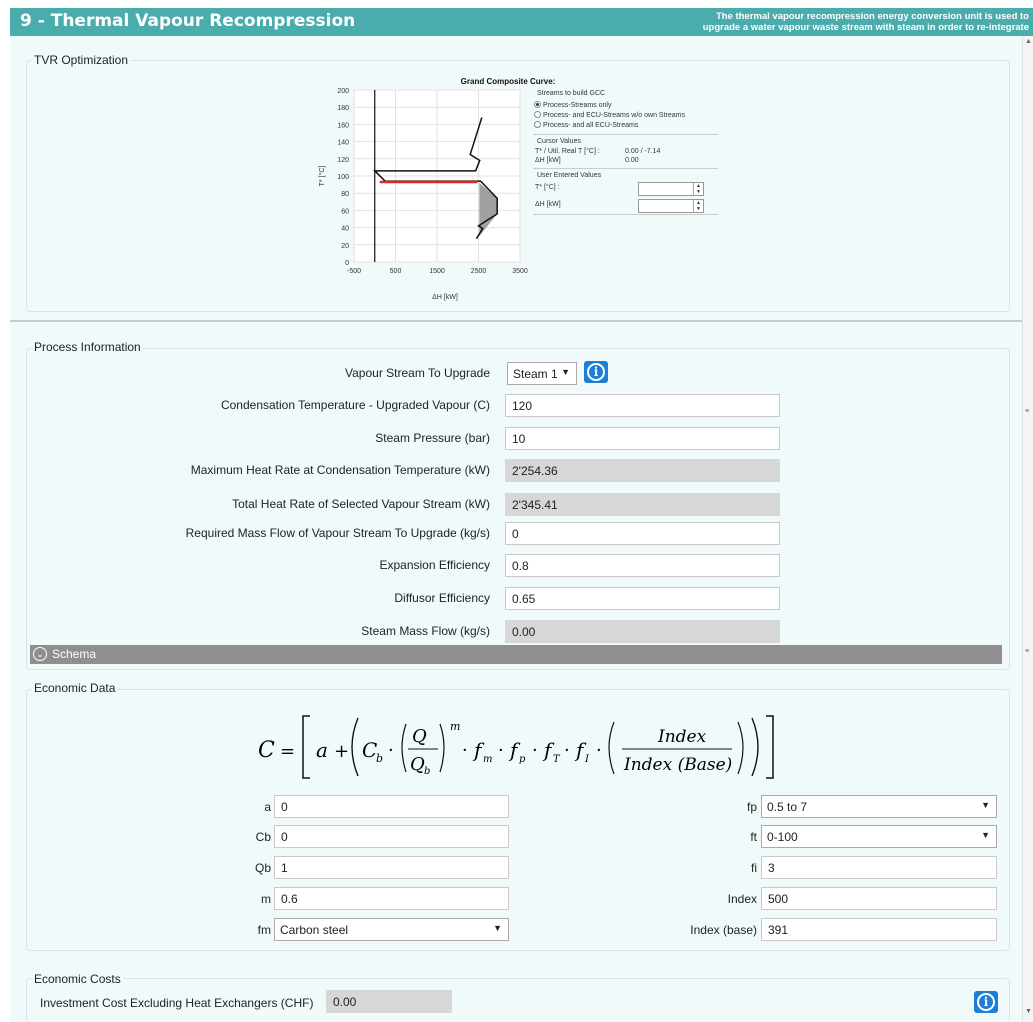 The width and height of the screenshot is (1033, 1022). What do you see at coordinates (343, 108) in the screenshot?
I see `y-tick-label: 180` at bounding box center [343, 108].